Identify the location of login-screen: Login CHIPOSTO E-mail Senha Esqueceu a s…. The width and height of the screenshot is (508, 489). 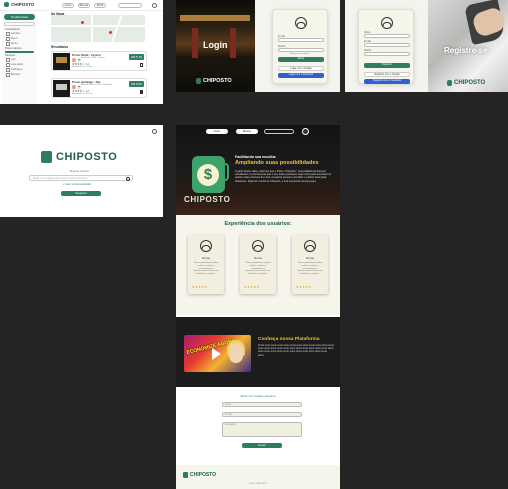
(258, 46).